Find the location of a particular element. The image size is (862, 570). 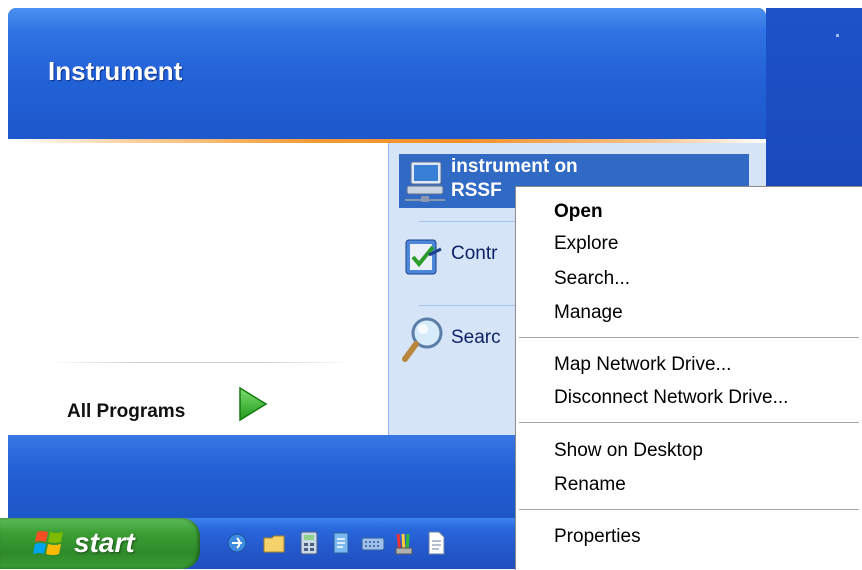

notepad-icon is located at coordinates (341, 543).